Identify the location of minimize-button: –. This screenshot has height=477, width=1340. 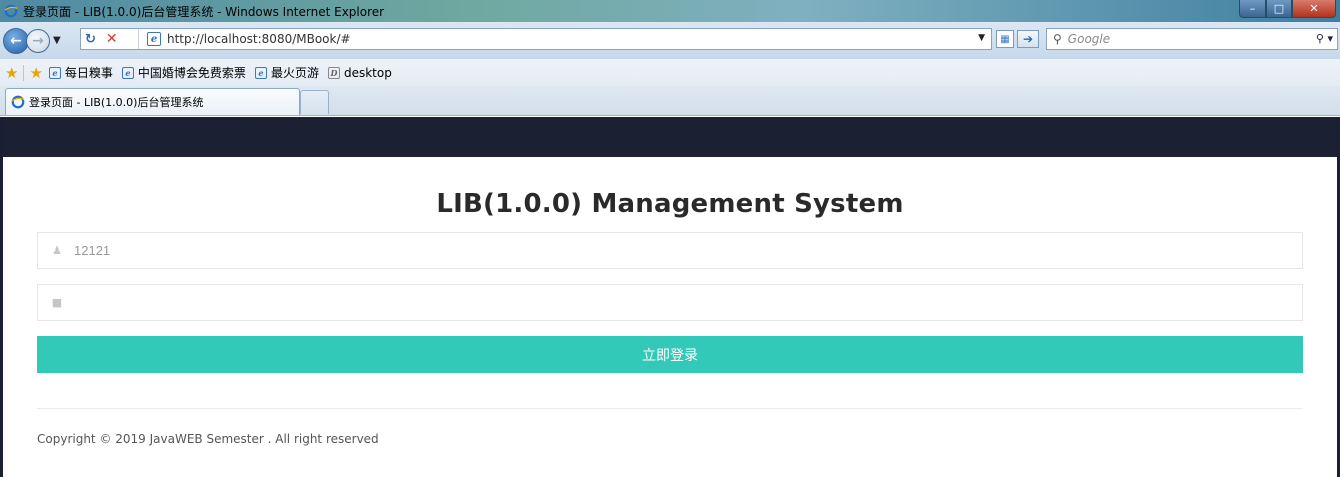
(1252, 9).